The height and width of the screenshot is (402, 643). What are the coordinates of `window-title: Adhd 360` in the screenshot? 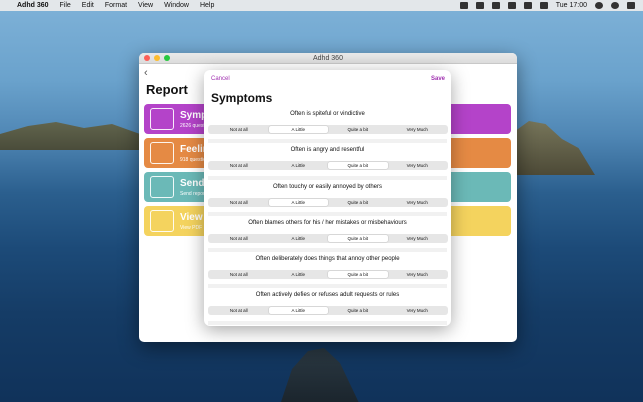 It's located at (328, 58).